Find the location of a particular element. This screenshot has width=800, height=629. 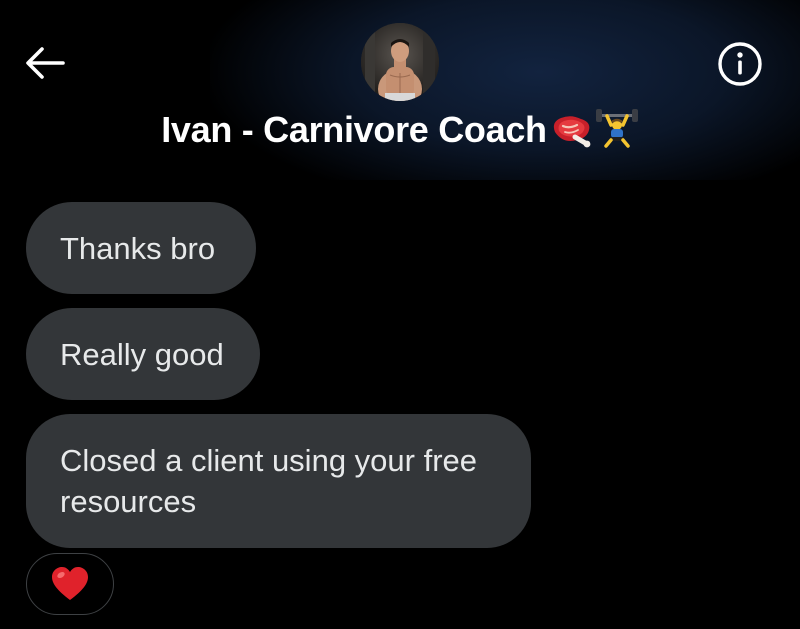

message-text: Really good is located at coordinates (142, 354).